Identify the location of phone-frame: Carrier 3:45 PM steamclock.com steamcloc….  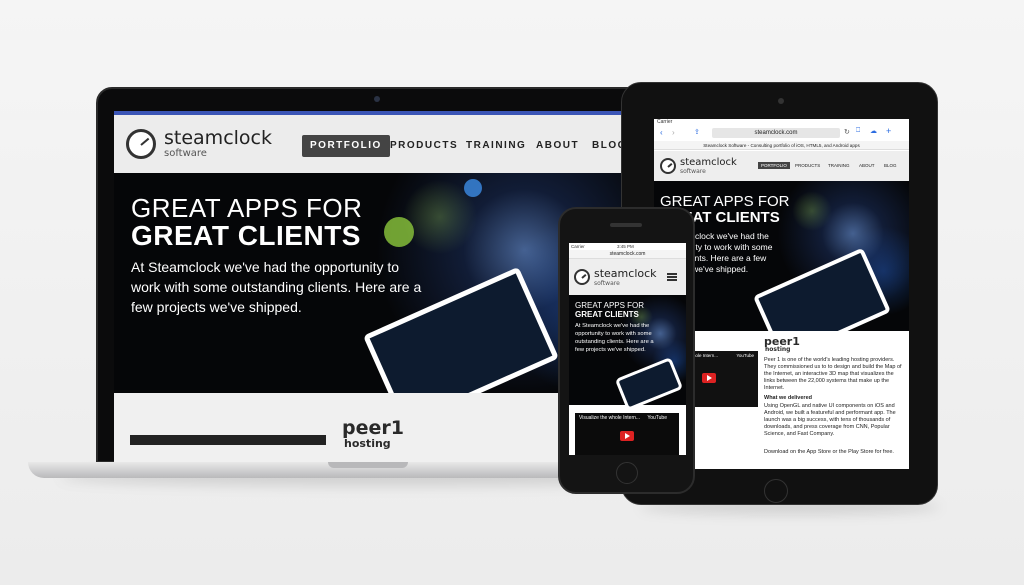
(626, 350).